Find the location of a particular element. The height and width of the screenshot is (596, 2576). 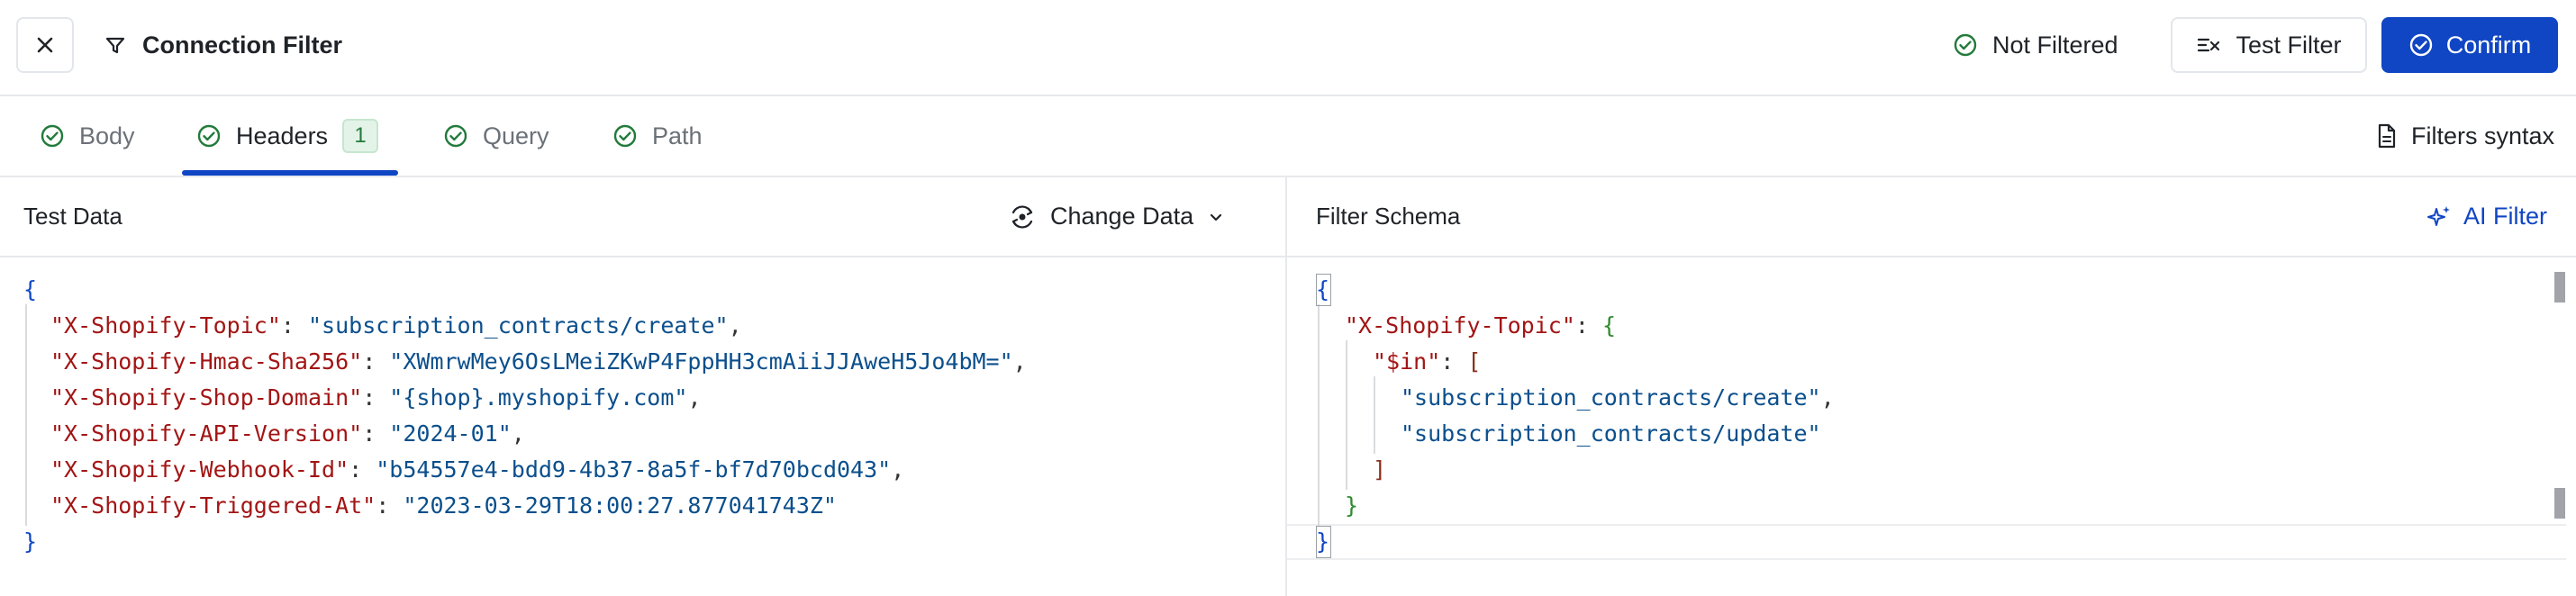

document-icon is located at coordinates (2387, 136).